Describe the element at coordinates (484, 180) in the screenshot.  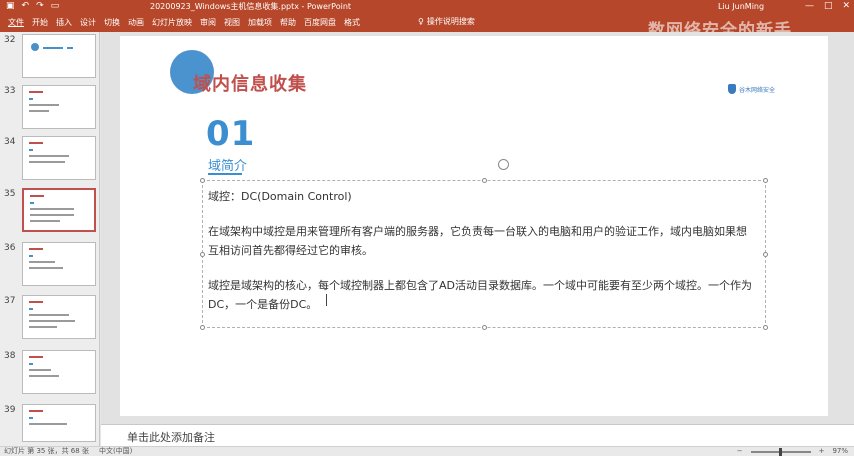
I see `resize-handle-top` at that location.